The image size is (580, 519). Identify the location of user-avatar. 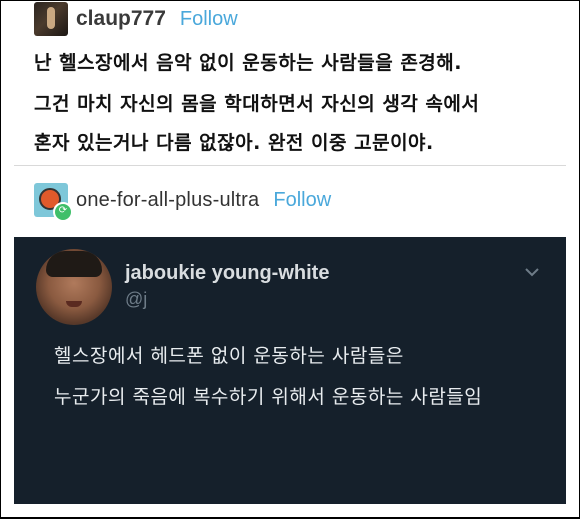
(51, 19).